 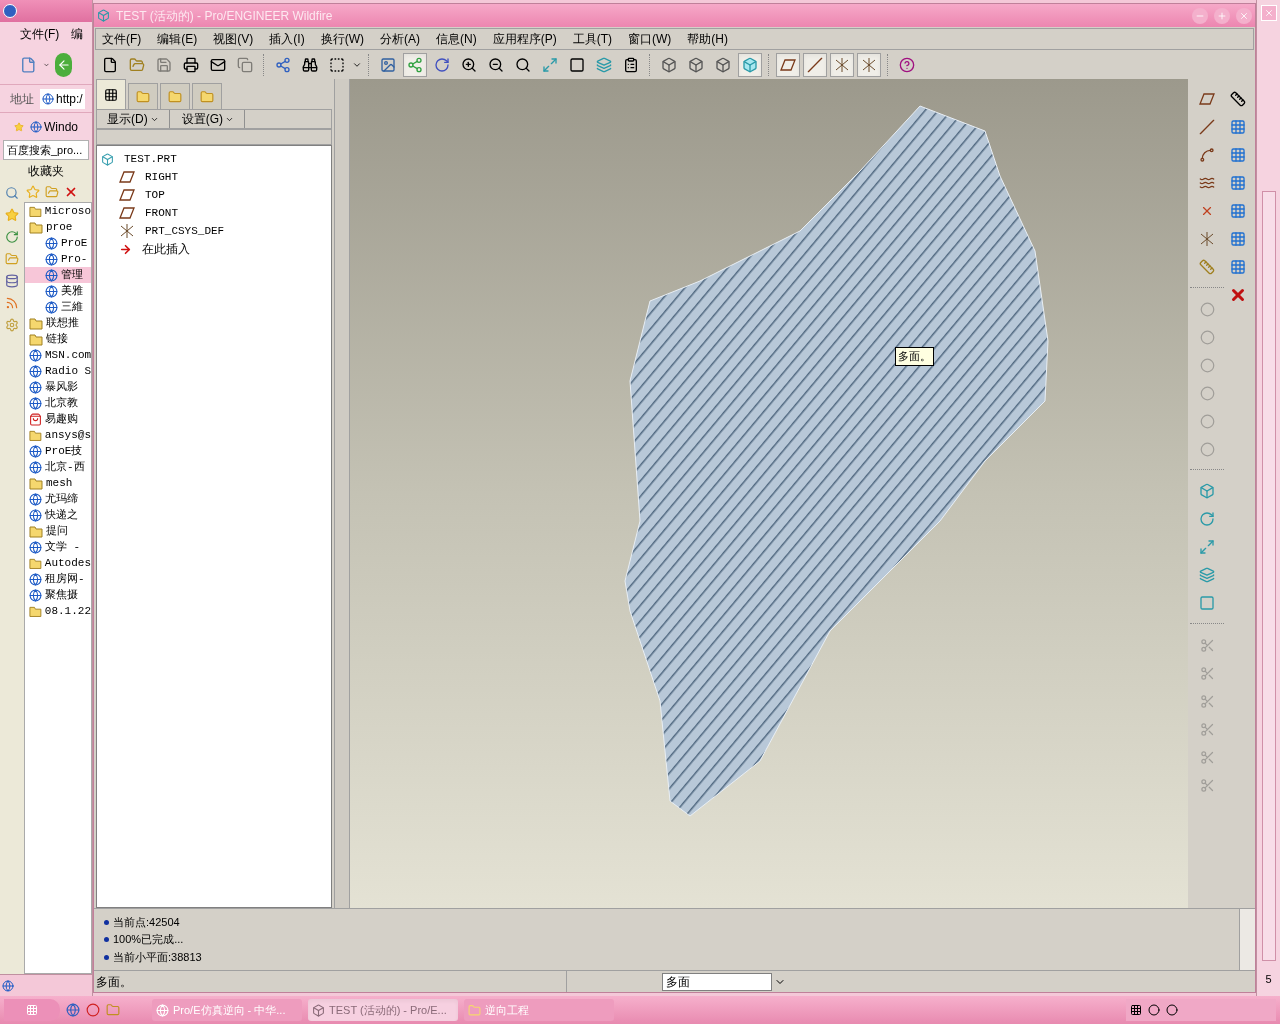 I want to click on filter-field: 多面, so click(x=716, y=981).